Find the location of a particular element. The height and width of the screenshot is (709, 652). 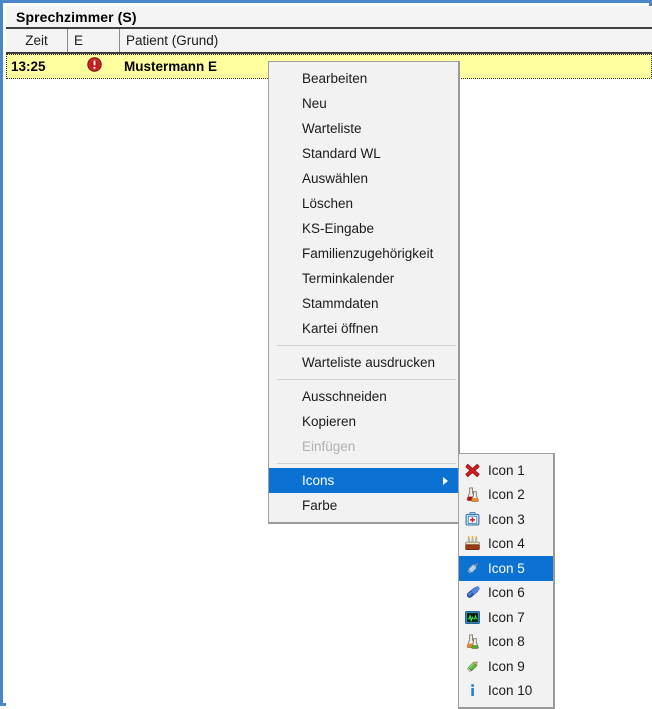

menu-item-familienzugehoerigkeit: Familienzugehörigkeit is located at coordinates (363, 253).